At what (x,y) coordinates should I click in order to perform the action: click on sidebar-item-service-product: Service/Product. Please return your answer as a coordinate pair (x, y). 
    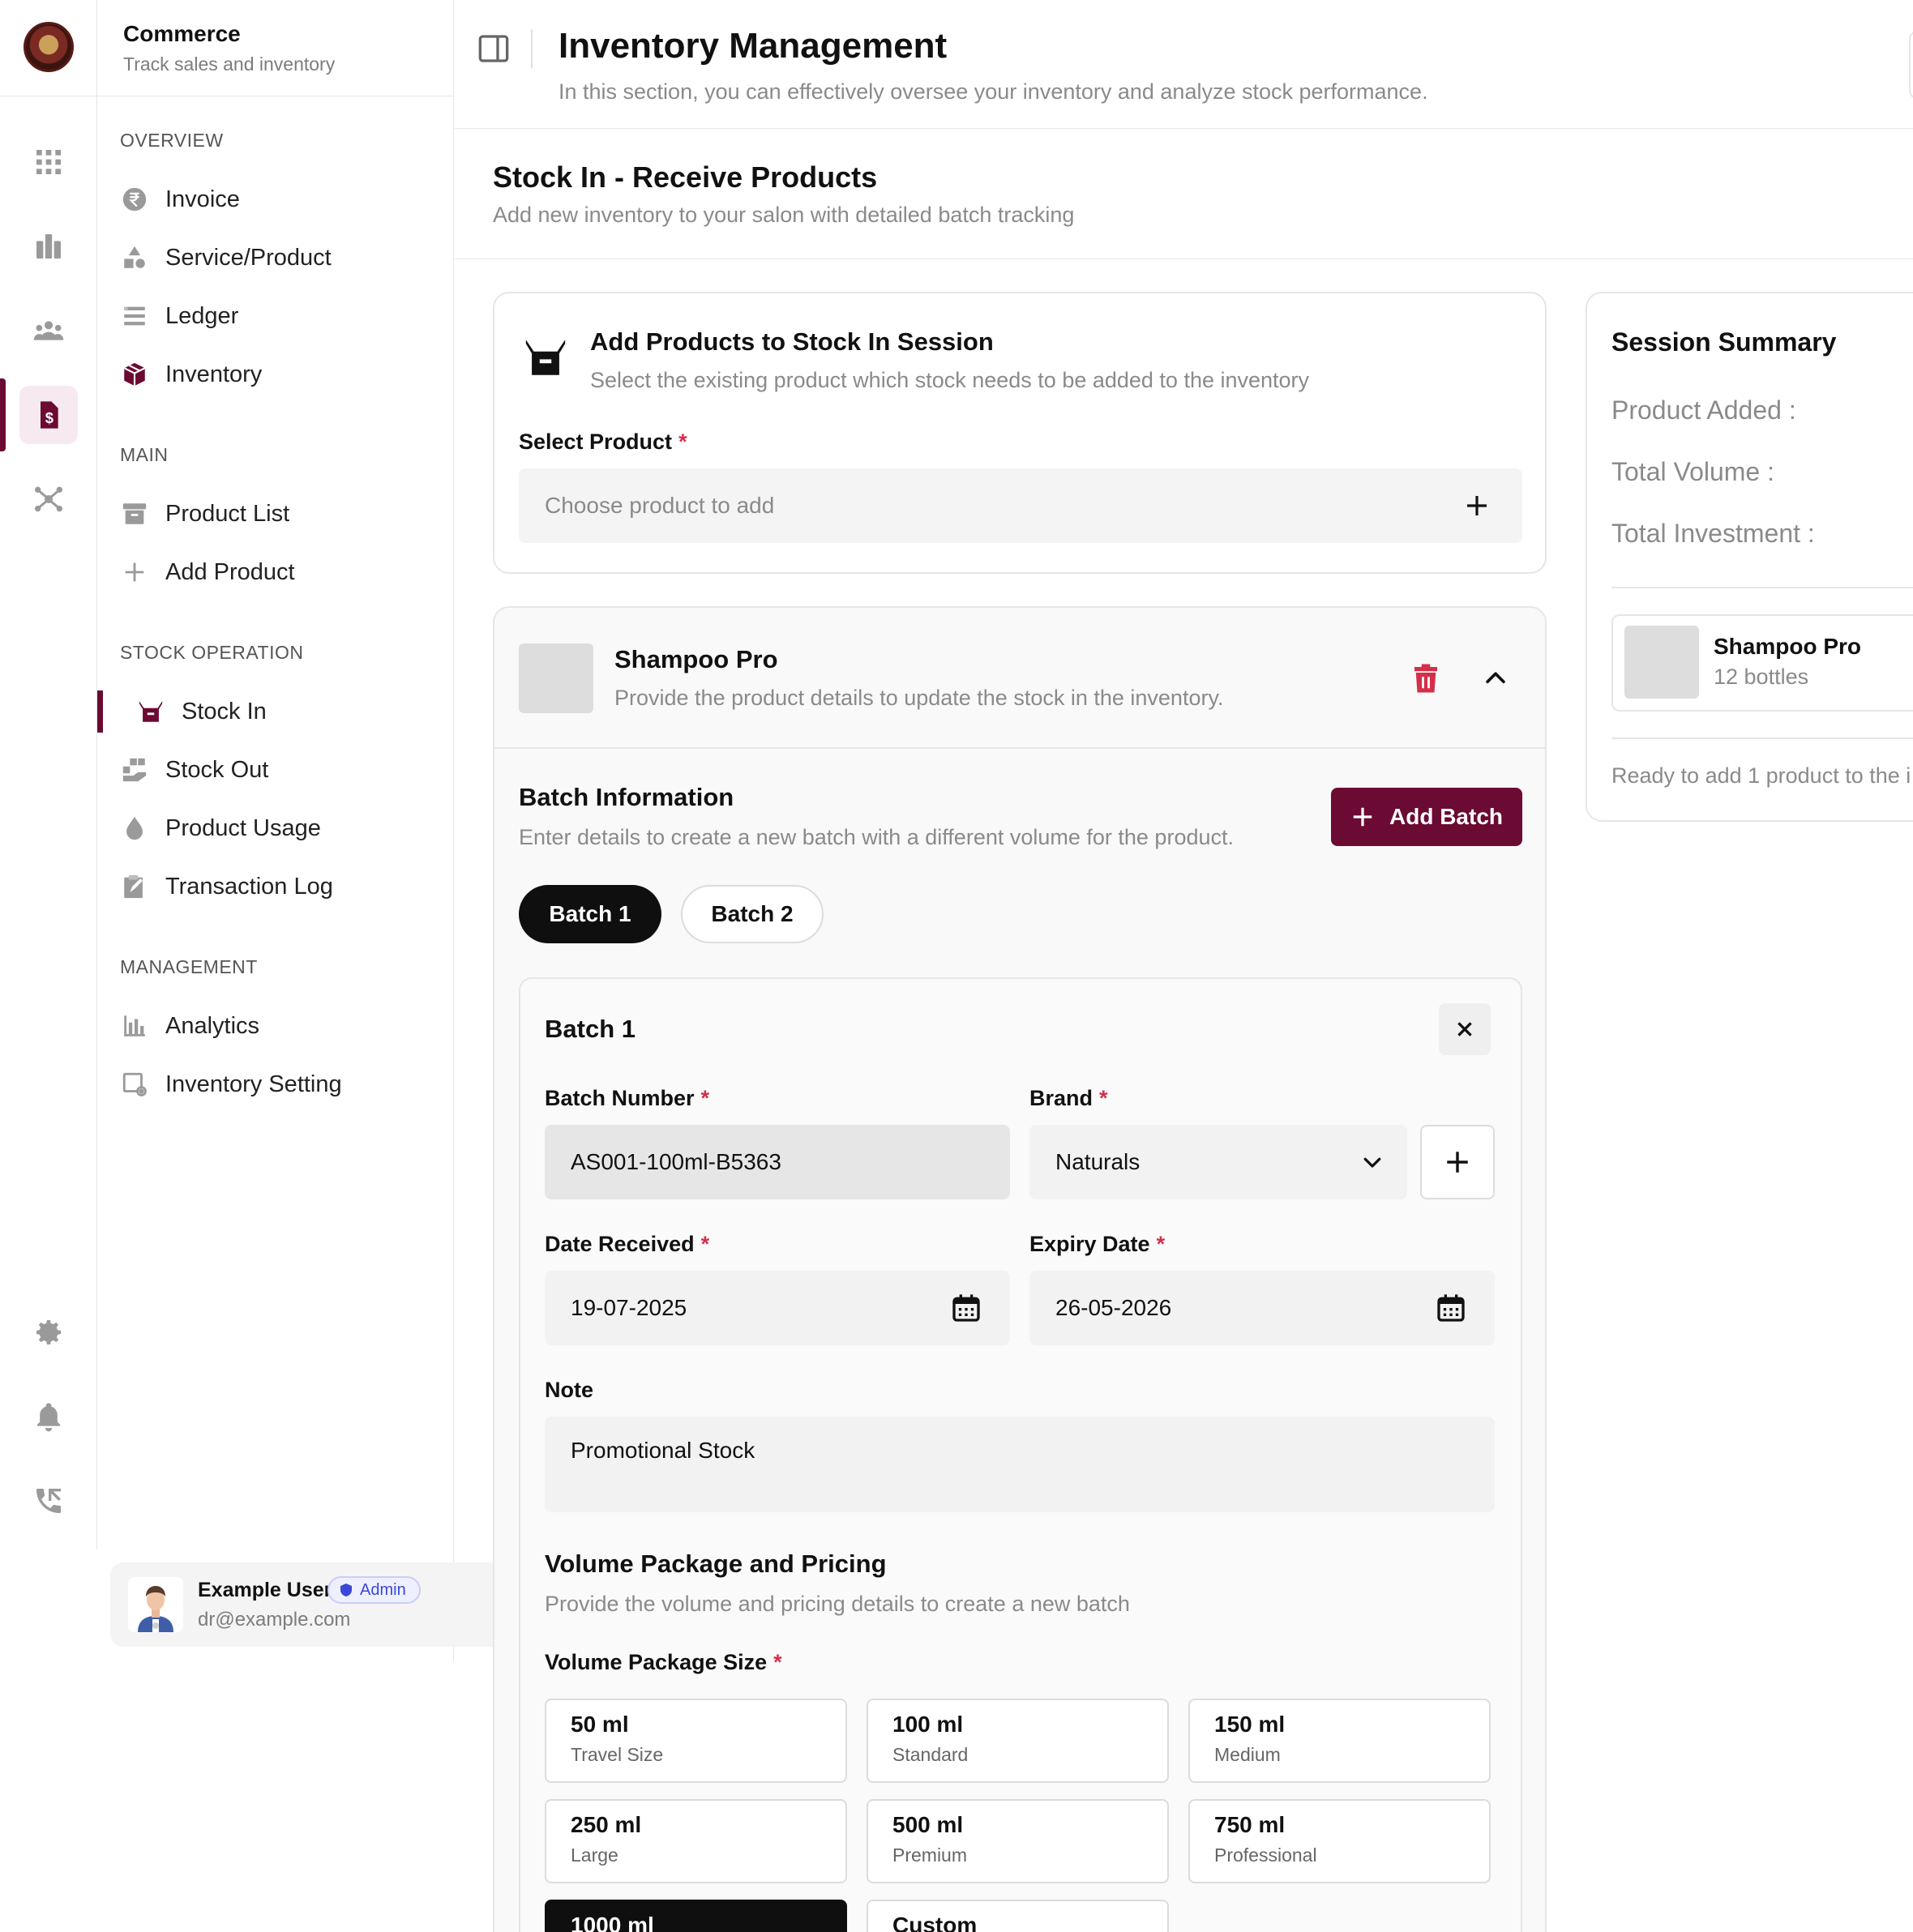
    Looking at the image, I should click on (226, 257).